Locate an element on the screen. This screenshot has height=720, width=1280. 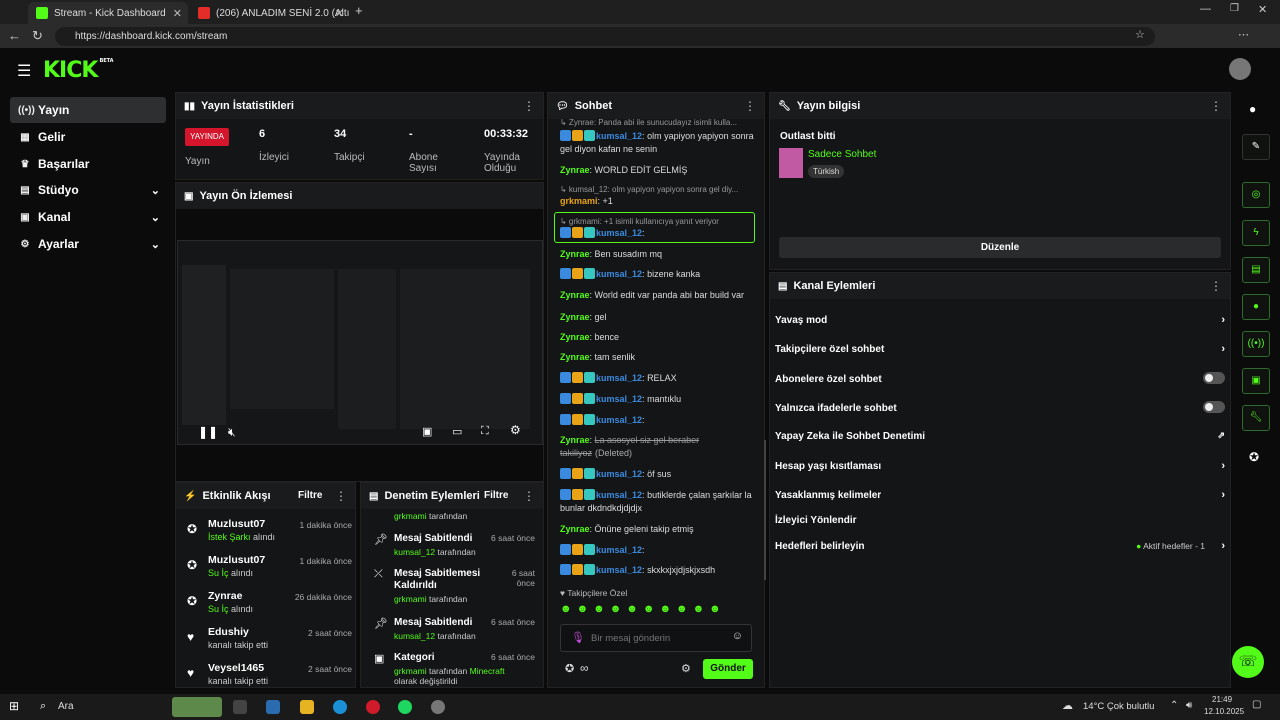
refresh-icon: ↻ is located at coordinates (37, 36).